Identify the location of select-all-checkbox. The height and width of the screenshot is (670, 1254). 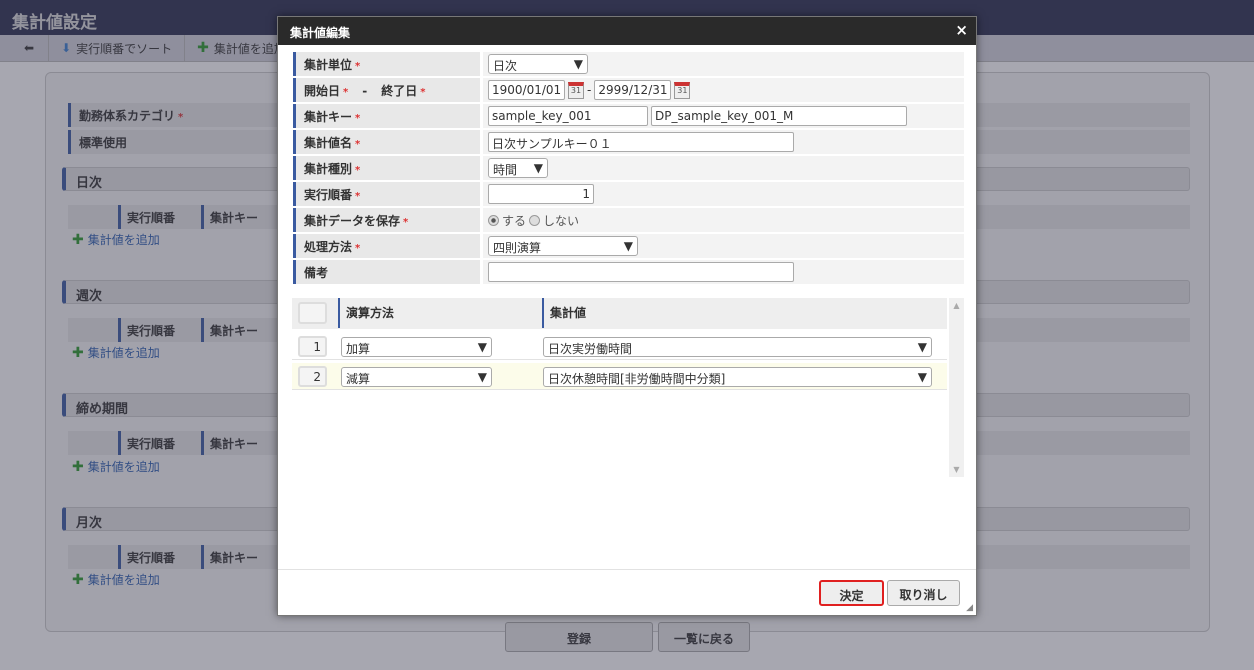
(312, 313).